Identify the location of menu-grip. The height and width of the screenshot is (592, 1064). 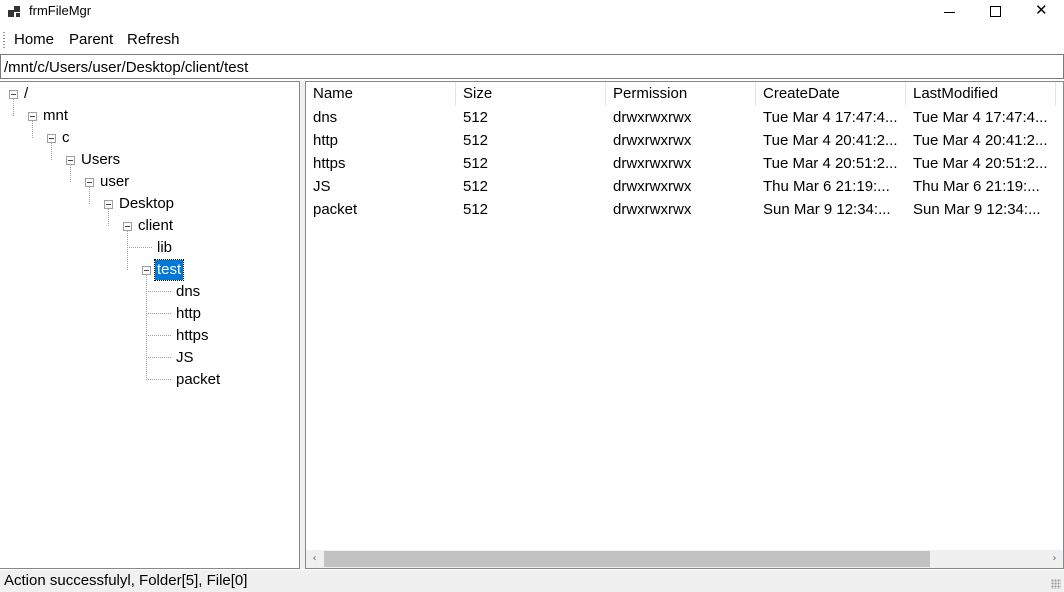
(4, 40).